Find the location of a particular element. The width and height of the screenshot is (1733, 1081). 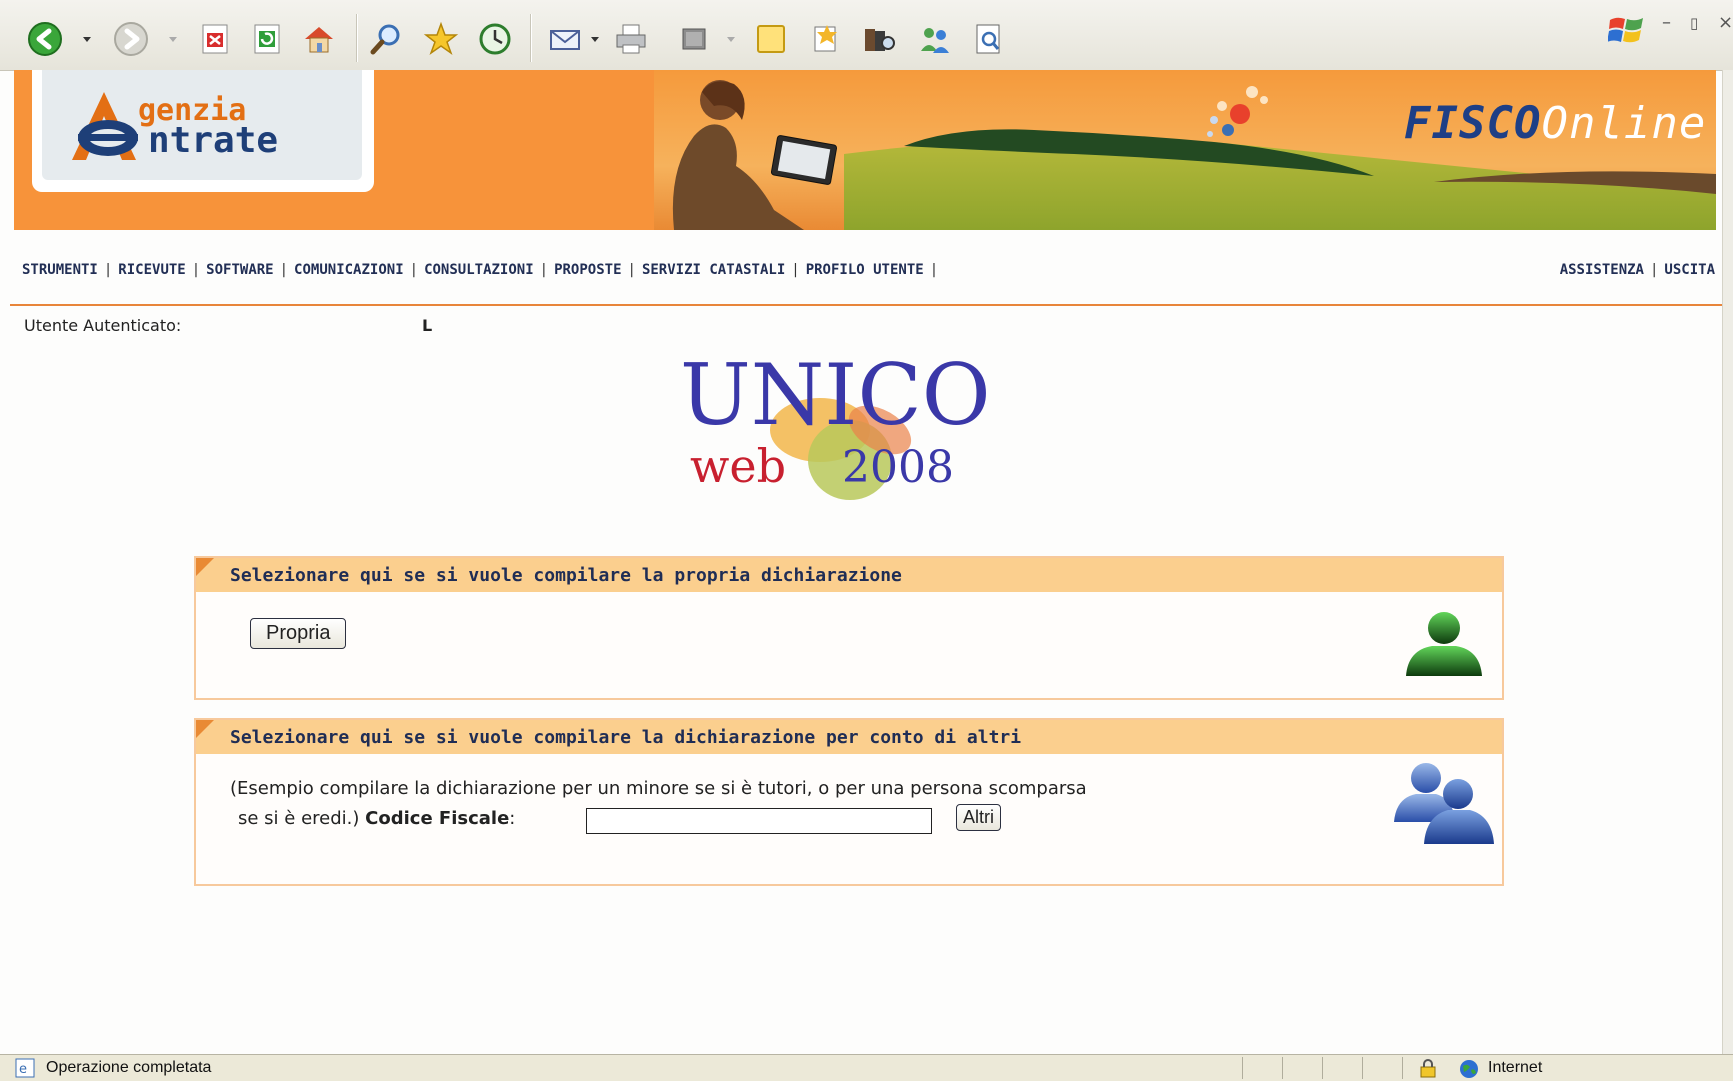

edit-dropdown-icon is located at coordinates (731, 40).